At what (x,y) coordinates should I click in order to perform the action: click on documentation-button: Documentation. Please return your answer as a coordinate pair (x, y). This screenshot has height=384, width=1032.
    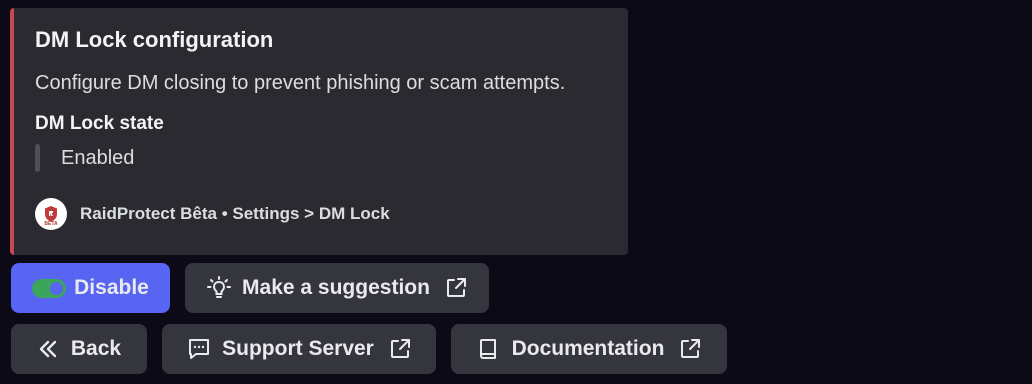
    Looking at the image, I should click on (589, 349).